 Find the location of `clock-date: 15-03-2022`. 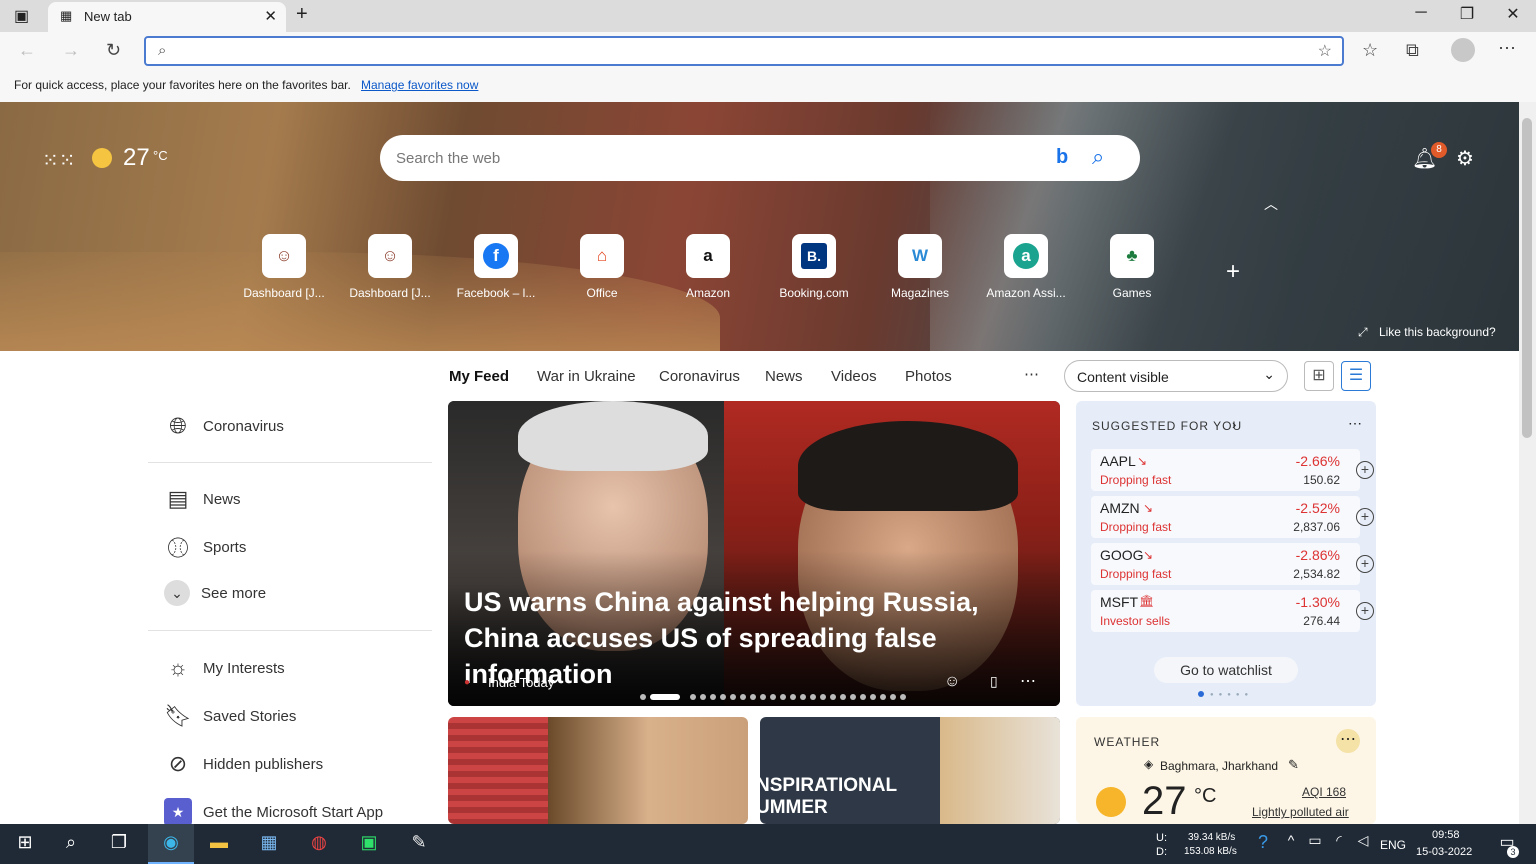

clock-date: 15-03-2022 is located at coordinates (1444, 852).